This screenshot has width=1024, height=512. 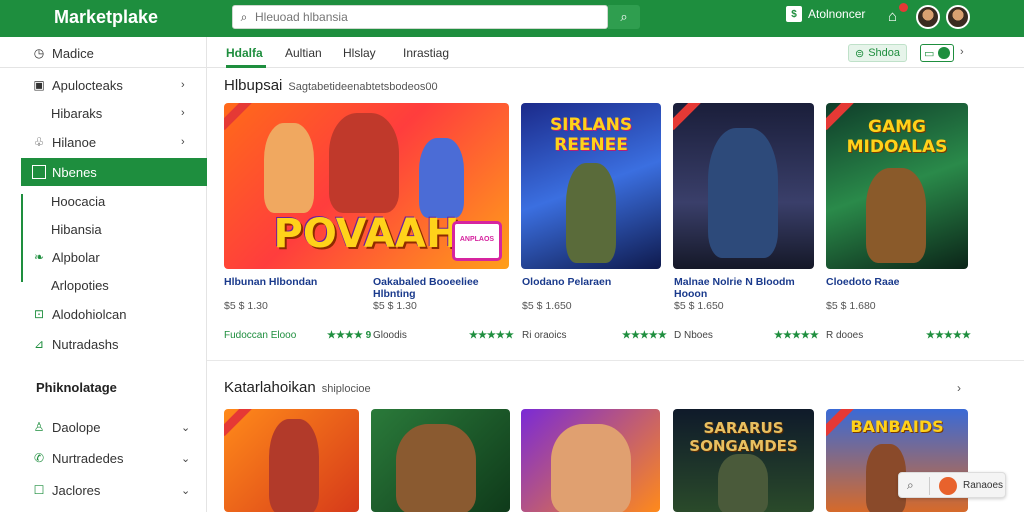 I want to click on sidebar-item-nbenes: Nbenes, so click(x=114, y=172).